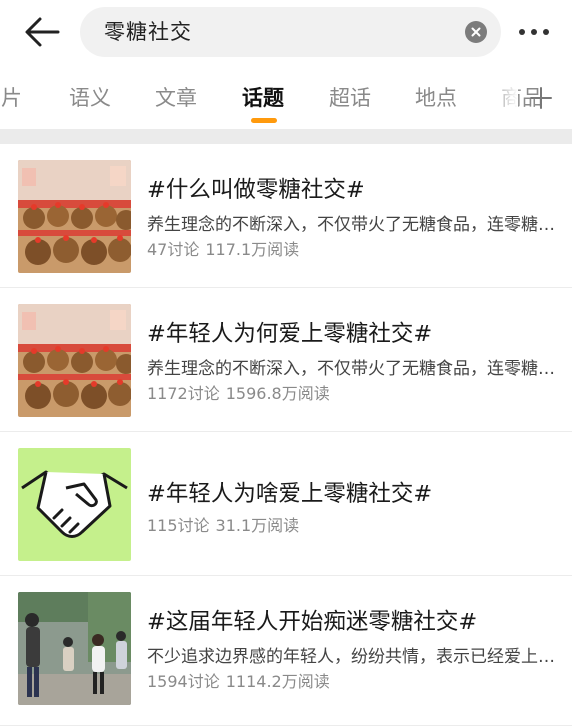  What do you see at coordinates (541, 98) in the screenshot?
I see `add-tab-icon` at bounding box center [541, 98].